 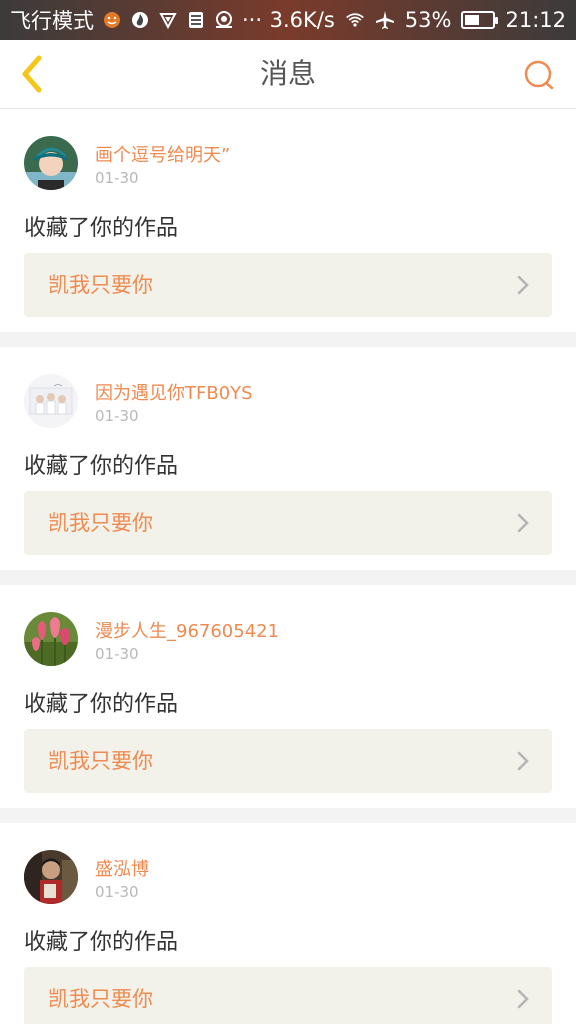 I want to click on search-button, so click(x=539, y=75).